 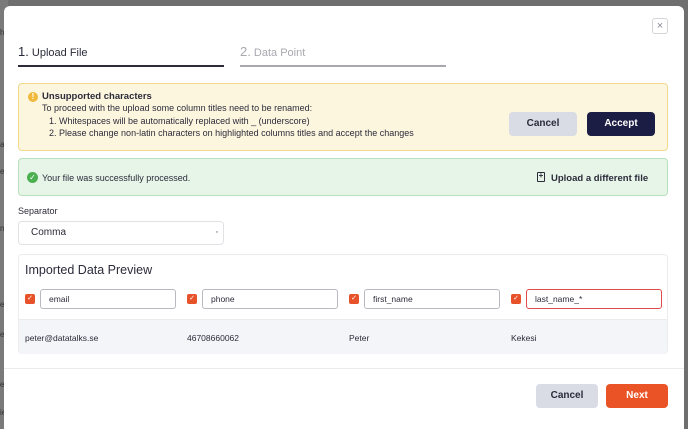 What do you see at coordinates (97, 96) in the screenshot?
I see `alert-title: Unsupported characters` at bounding box center [97, 96].